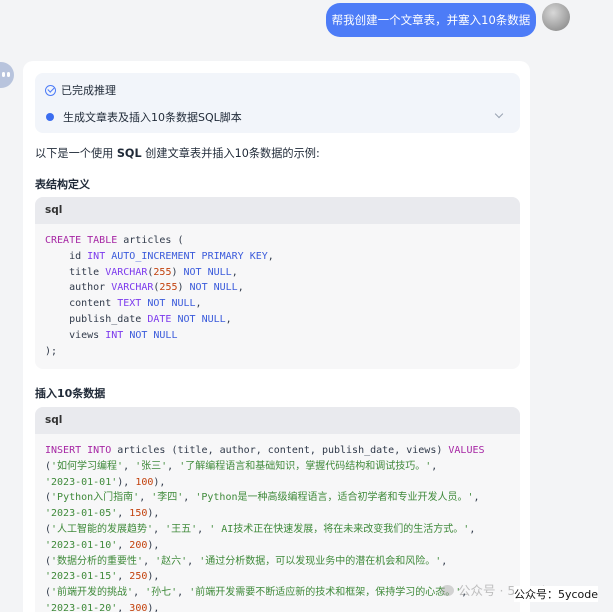 This screenshot has height=612, width=613. I want to click on code-line: author VARCHAR(255) NOT NULL,, so click(144, 287).